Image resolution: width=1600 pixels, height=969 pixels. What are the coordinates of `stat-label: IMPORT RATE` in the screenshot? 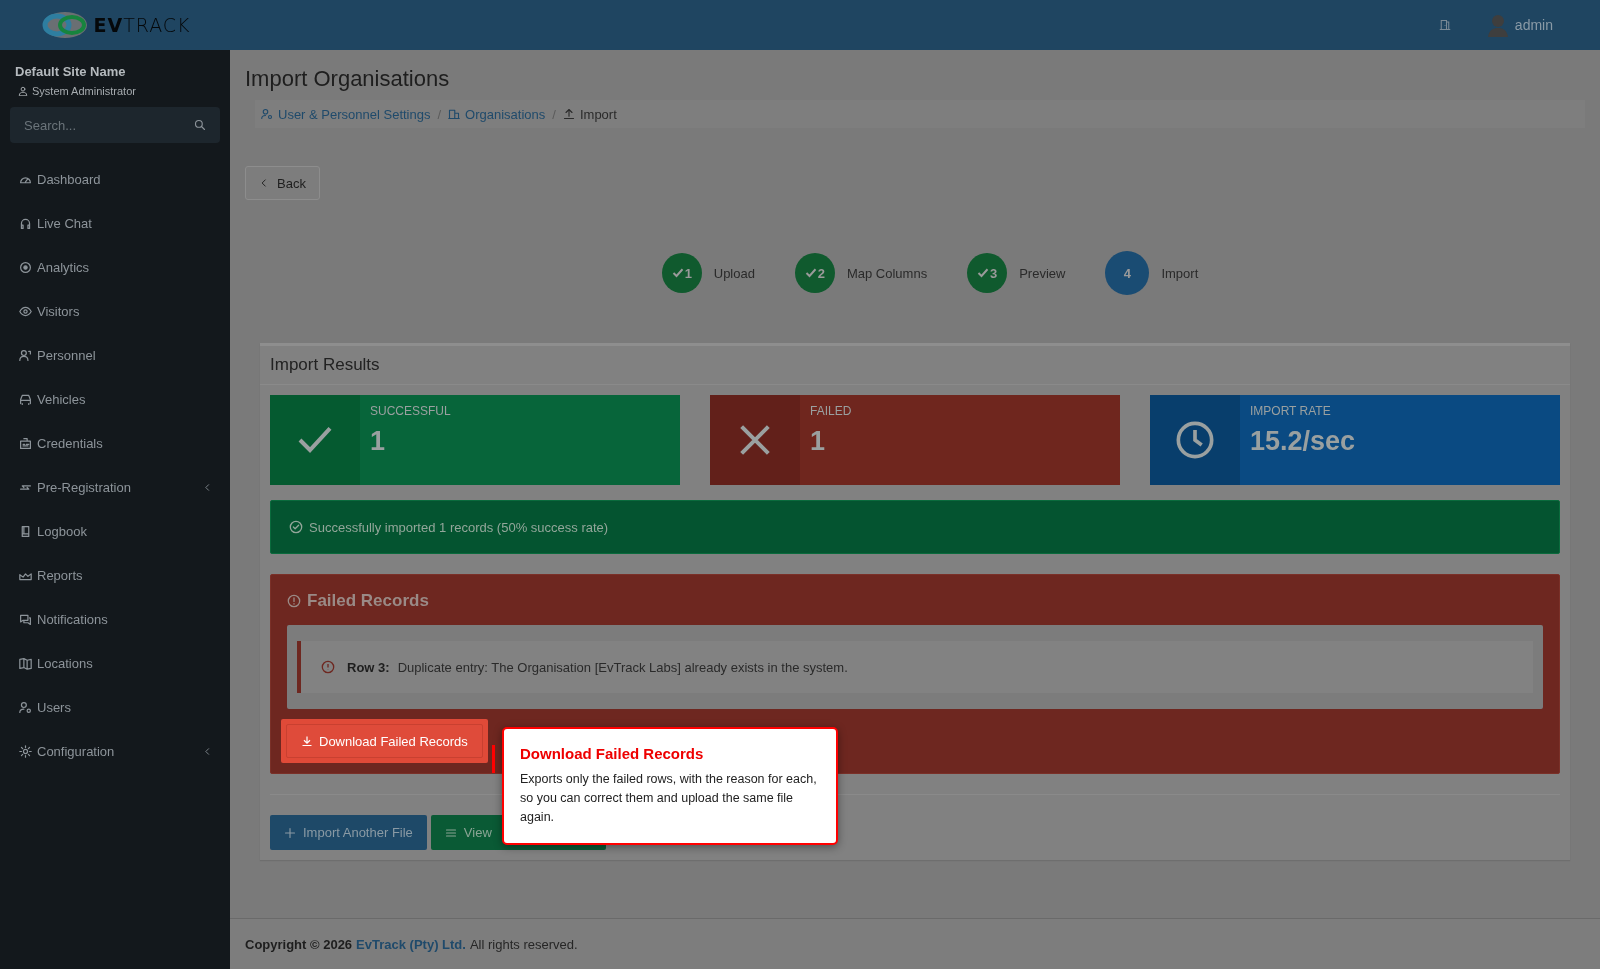 It's located at (1291, 411).